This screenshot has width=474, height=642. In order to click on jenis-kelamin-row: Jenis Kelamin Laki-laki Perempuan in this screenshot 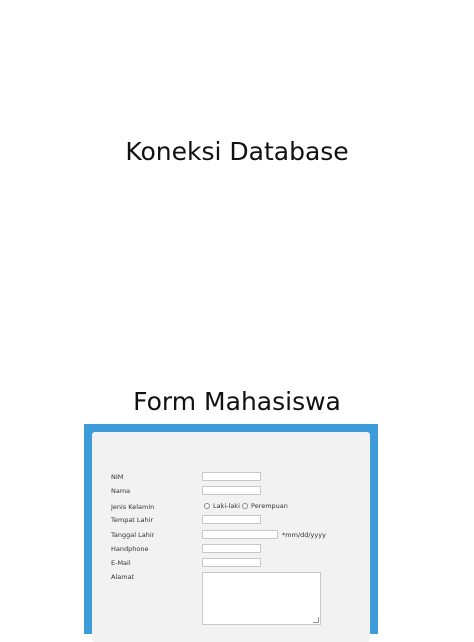, I will do `click(231, 508)`.